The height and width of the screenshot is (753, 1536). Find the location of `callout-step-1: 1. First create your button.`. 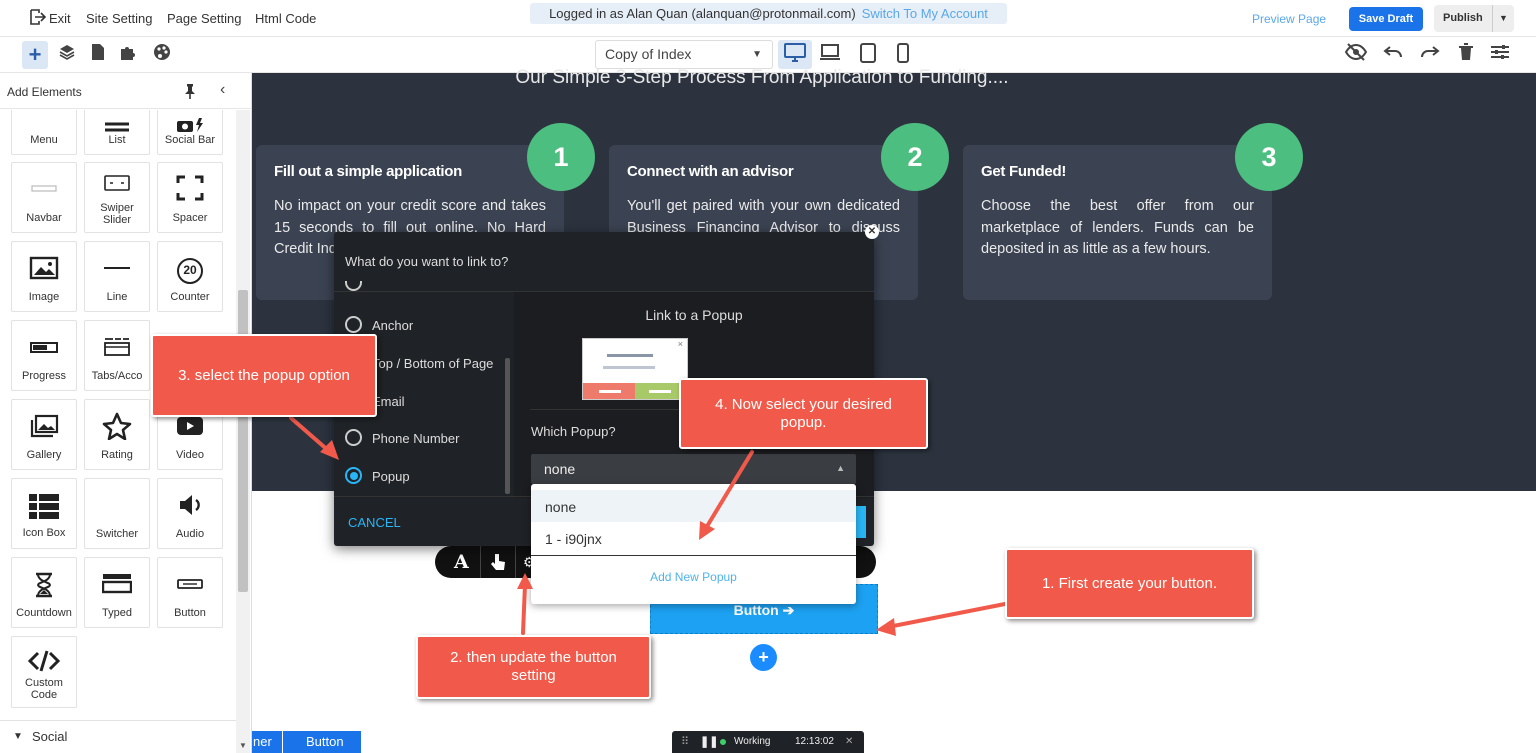

callout-step-1: 1. First create your button. is located at coordinates (1129, 583).